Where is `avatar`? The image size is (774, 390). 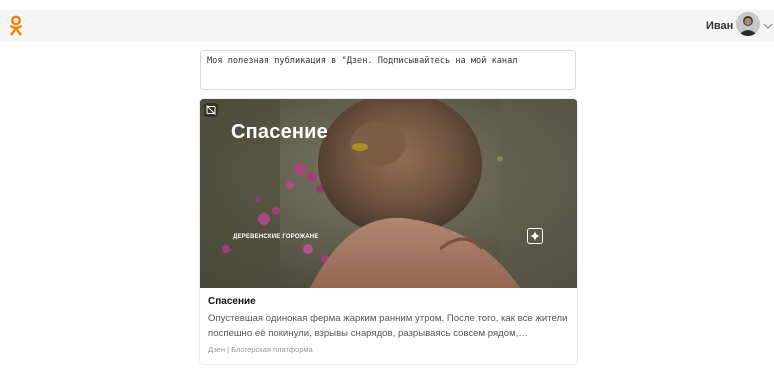 avatar is located at coordinates (748, 24).